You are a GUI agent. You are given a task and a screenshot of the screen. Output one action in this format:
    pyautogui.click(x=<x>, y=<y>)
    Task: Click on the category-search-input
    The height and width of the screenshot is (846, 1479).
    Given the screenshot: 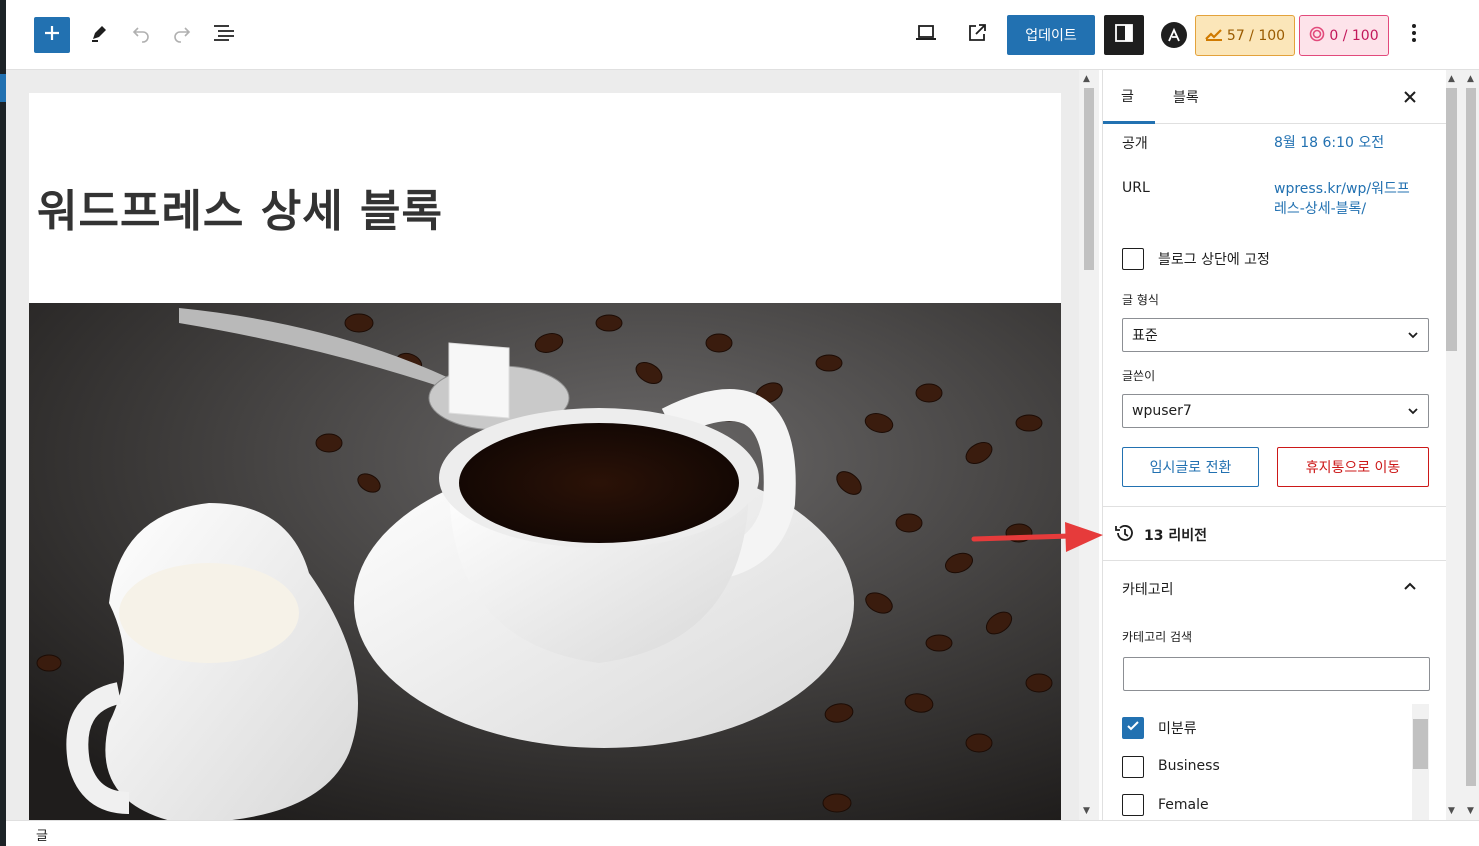 What is the action you would take?
    pyautogui.click(x=1276, y=674)
    